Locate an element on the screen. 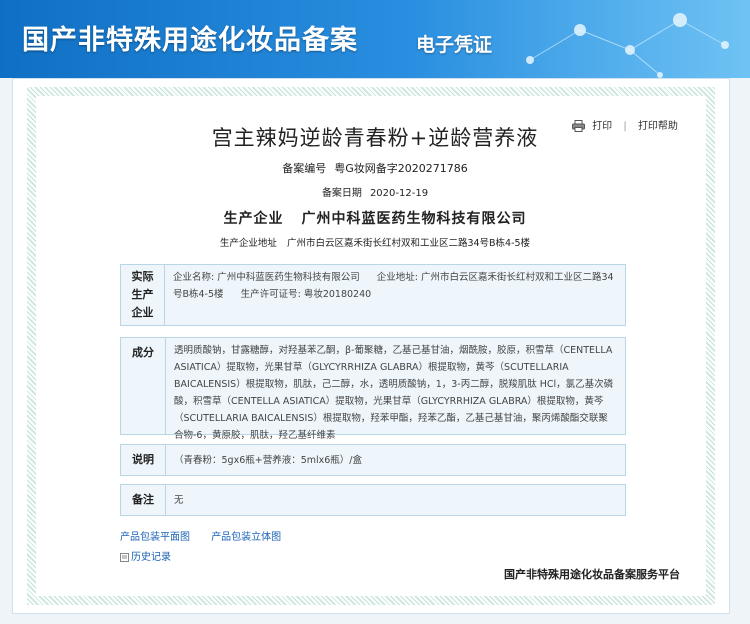  record-date-line: 备案日期 2020-12-19 is located at coordinates (375, 191).